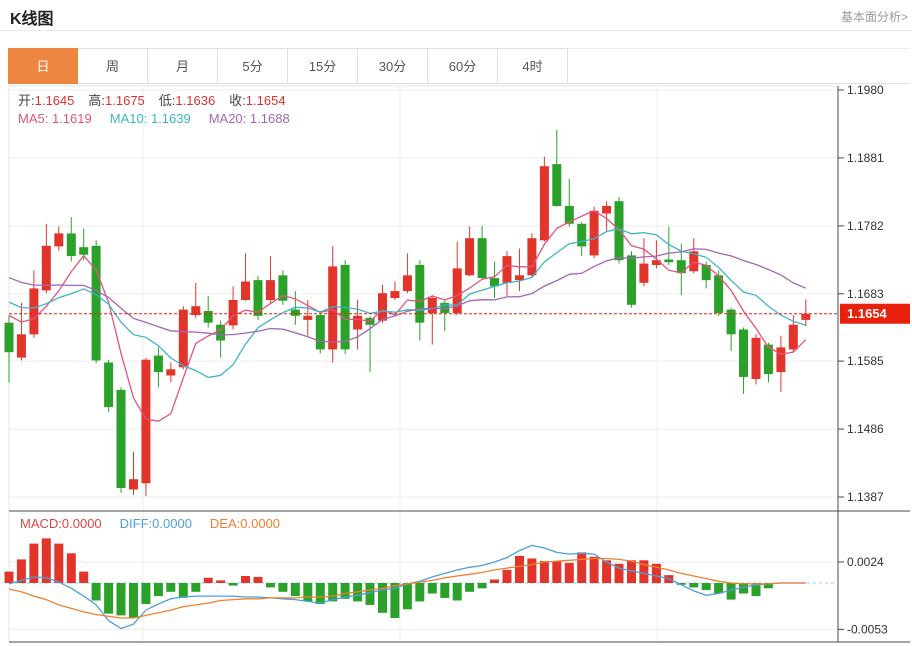 This screenshot has width=912, height=646. What do you see at coordinates (865, 90) in the screenshot?
I see `price-axis-label: 1.1980` at bounding box center [865, 90].